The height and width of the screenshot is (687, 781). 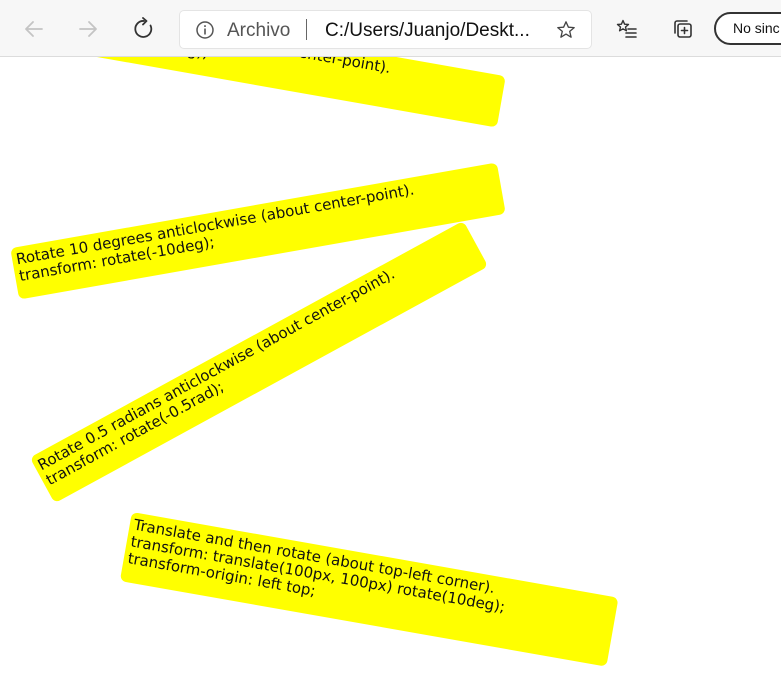 I want to click on favorites-icon, so click(x=626, y=28).